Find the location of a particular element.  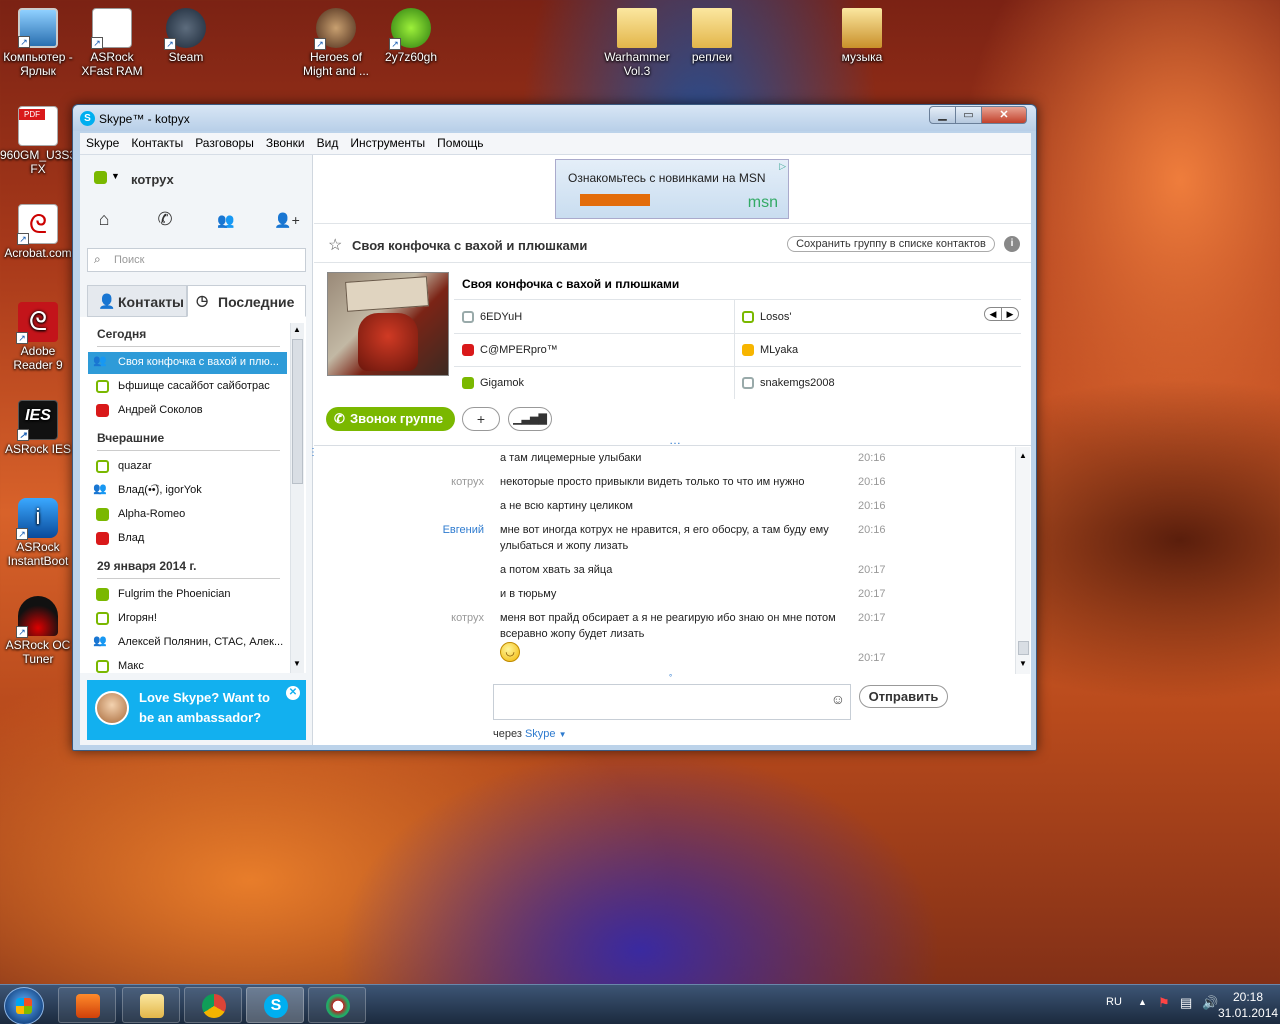

desktop-icon-steam: ↗ Steam is located at coordinates (186, 36).